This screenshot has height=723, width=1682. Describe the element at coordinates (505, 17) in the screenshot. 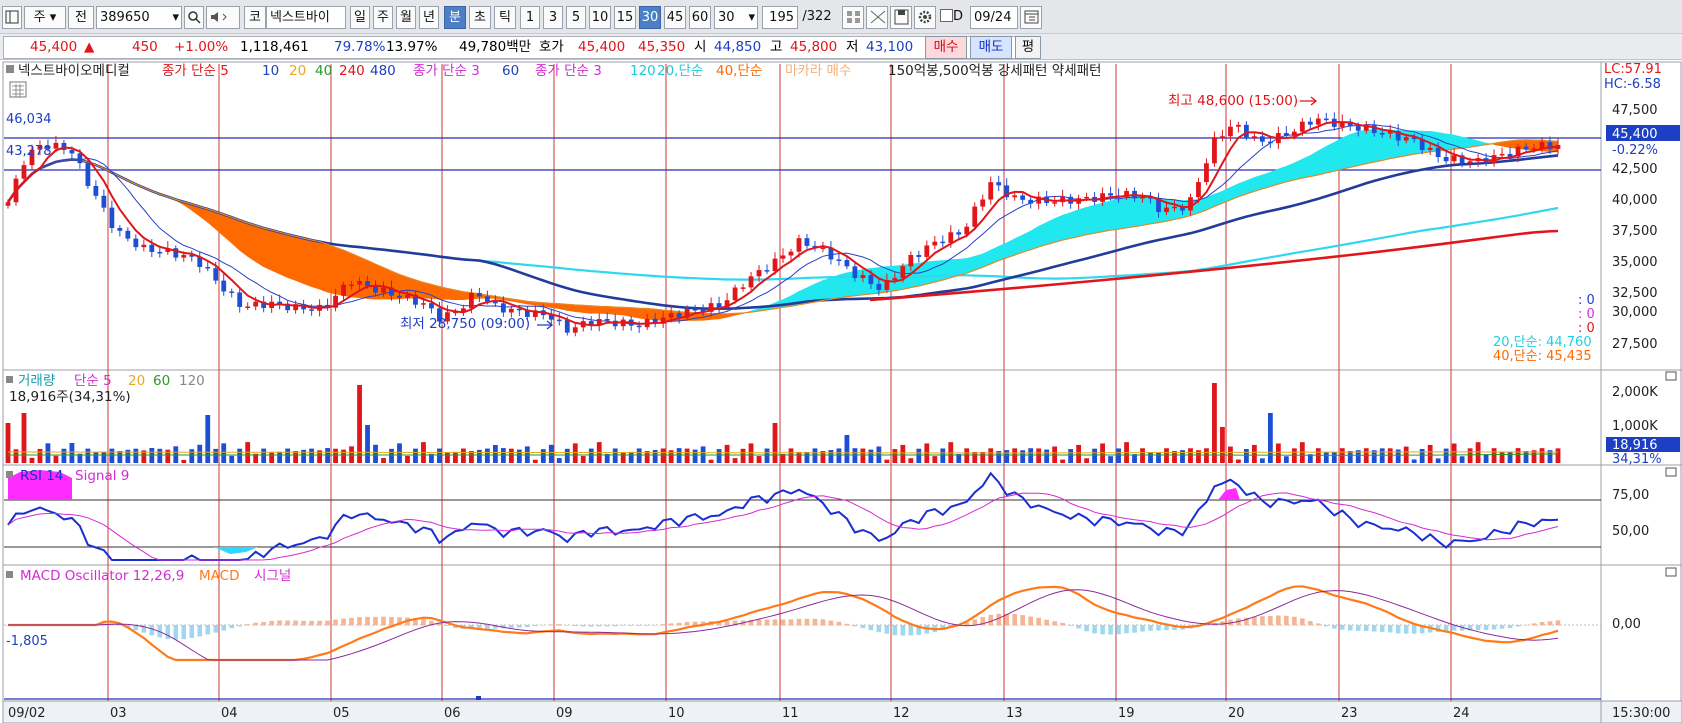

I see `period-tick: 틱` at that location.